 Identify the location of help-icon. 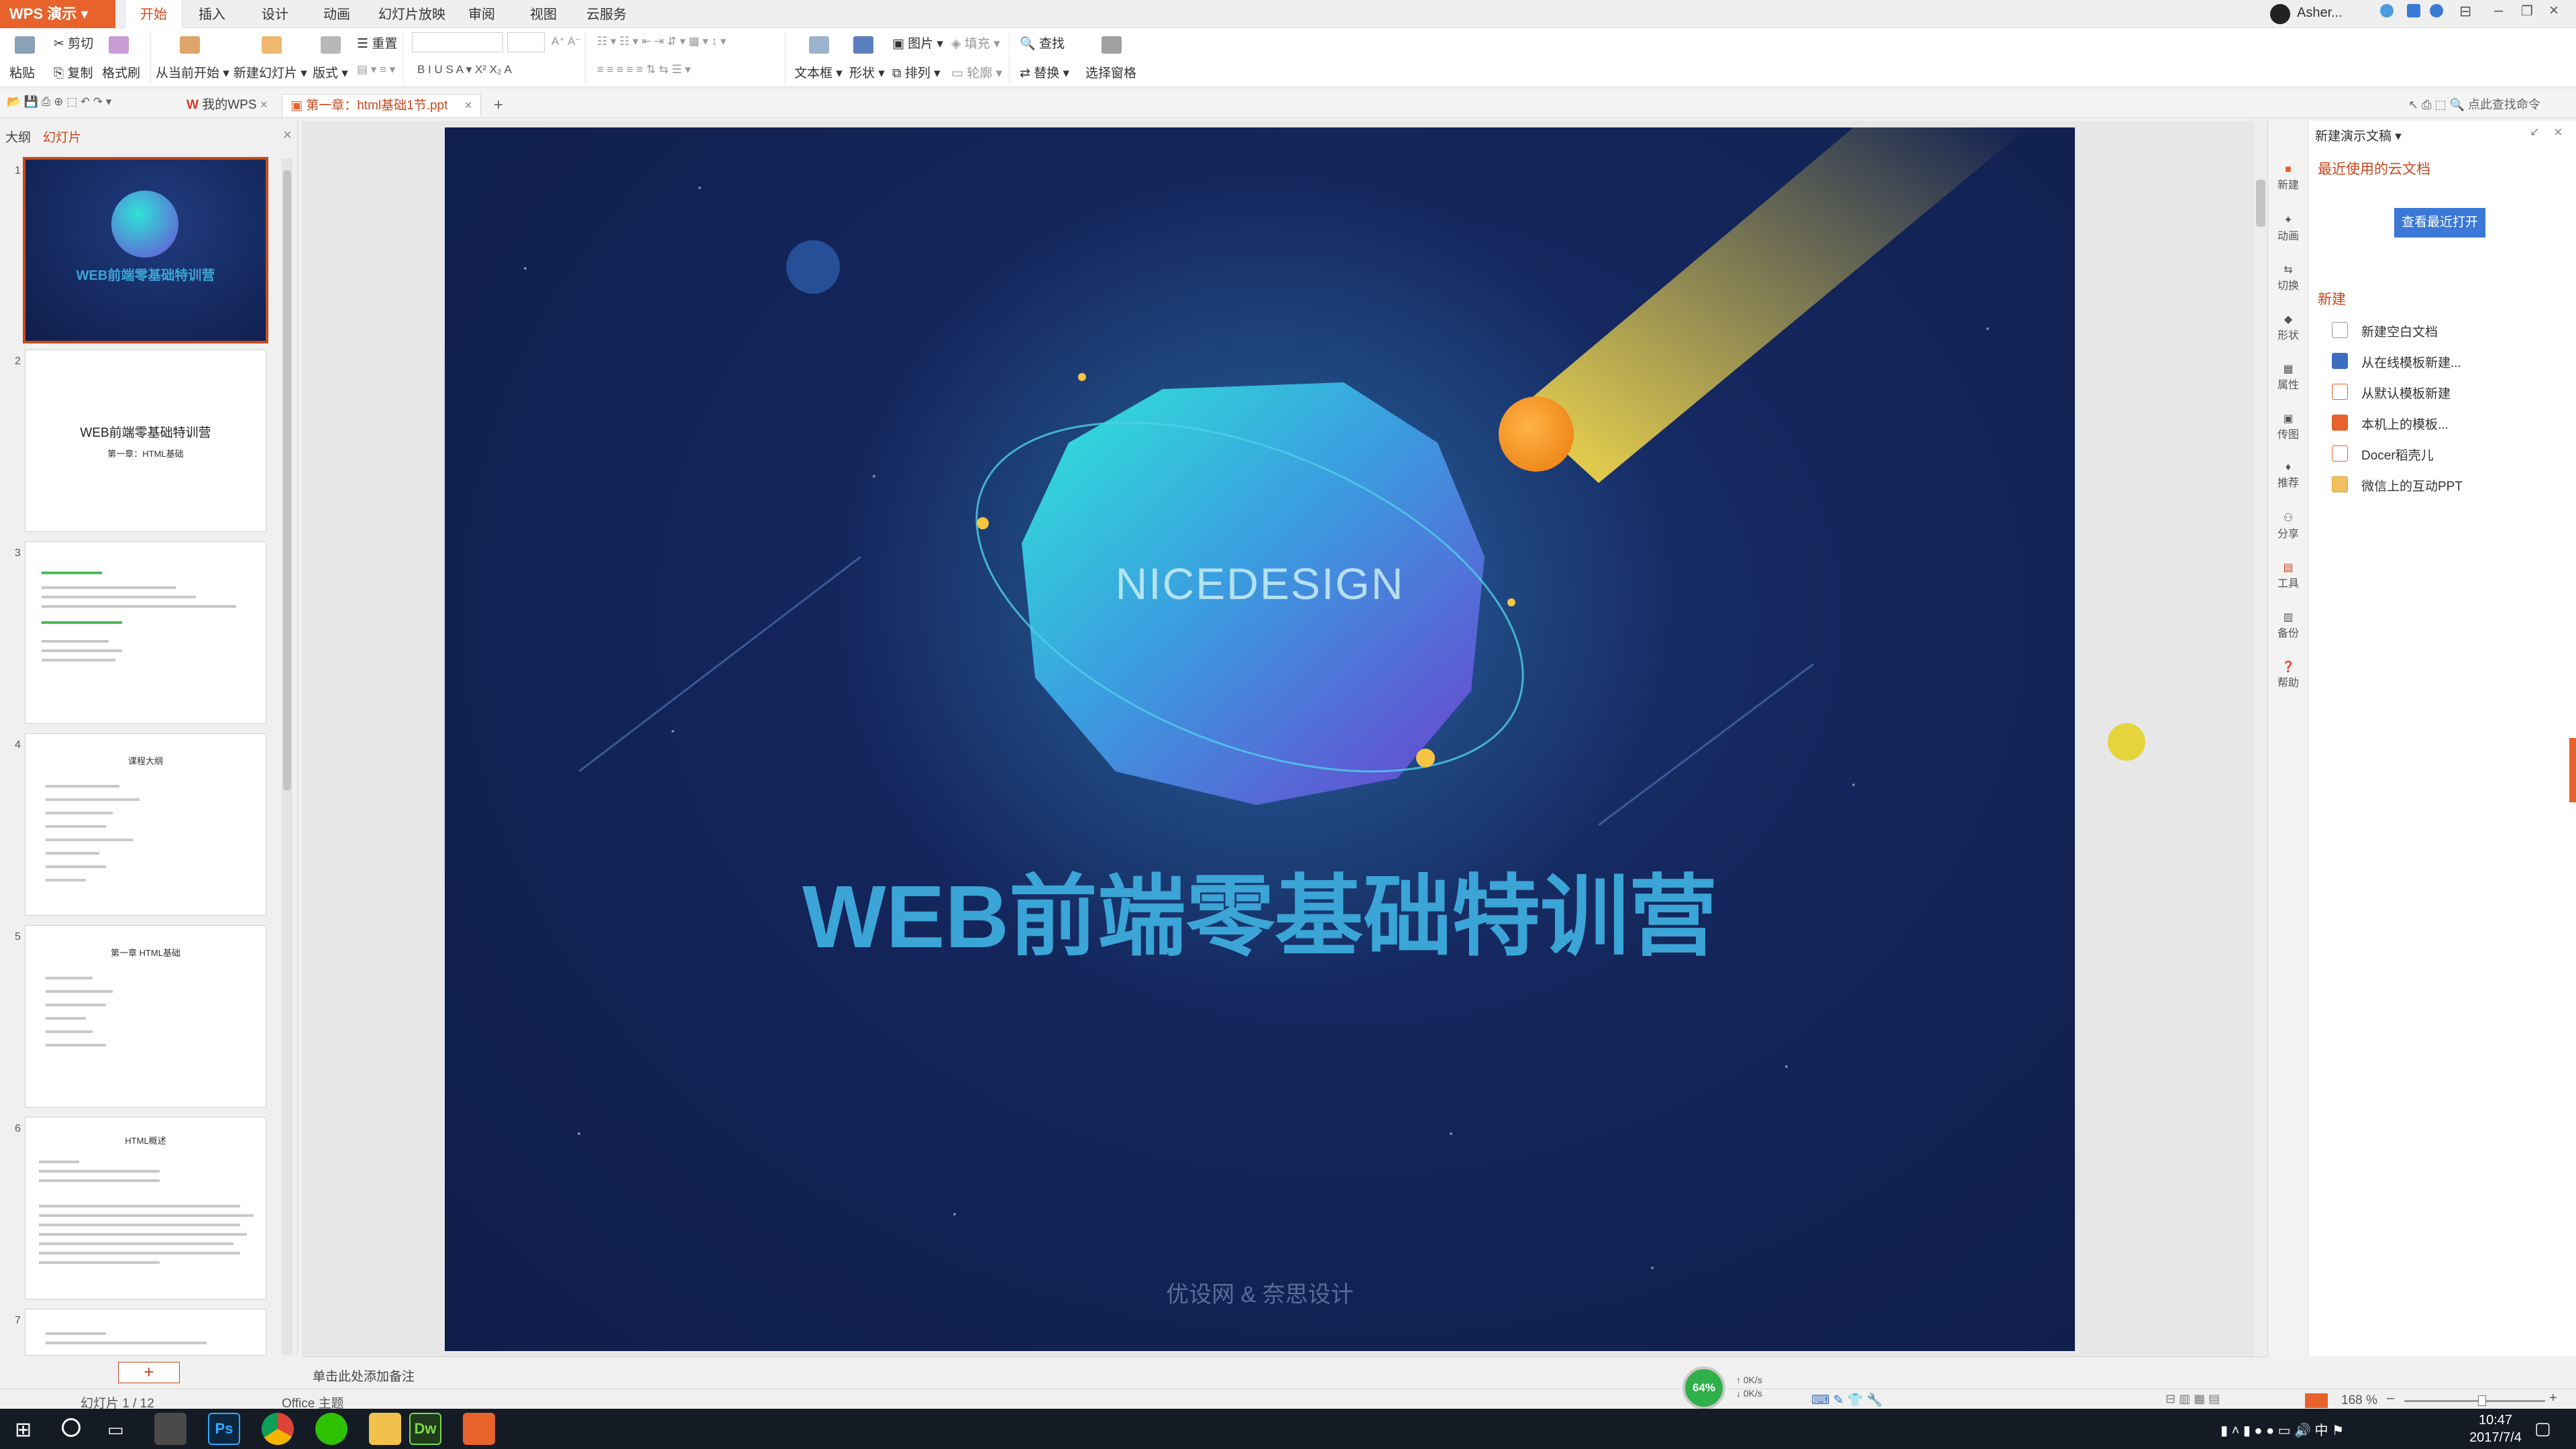
(2436, 10).